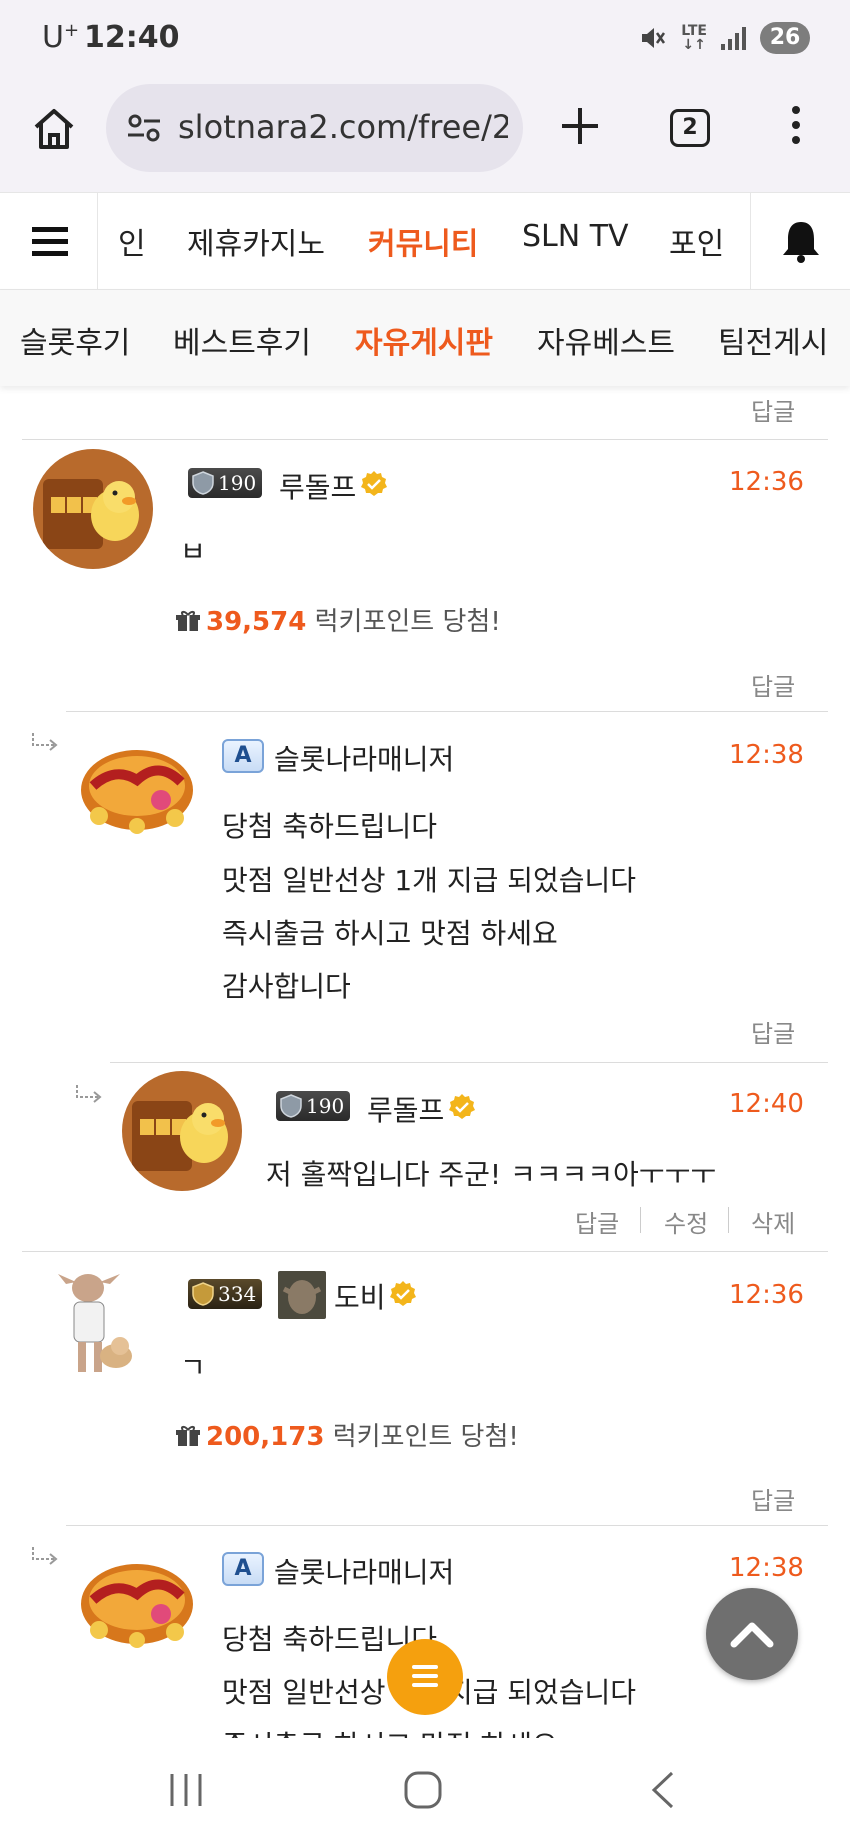 Image resolution: width=850 pixels, height=1842 pixels. Describe the element at coordinates (663, 1790) in the screenshot. I see `back-icon` at that location.